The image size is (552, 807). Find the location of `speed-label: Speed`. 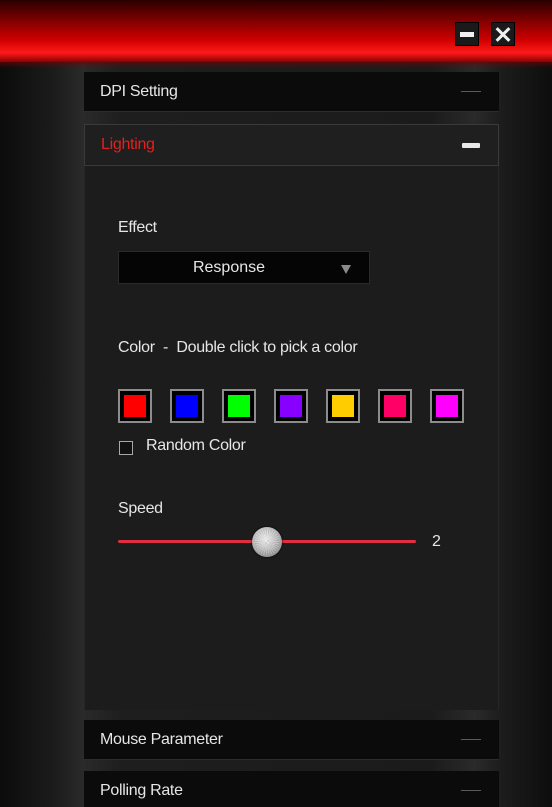

speed-label: Speed is located at coordinates (140, 508).